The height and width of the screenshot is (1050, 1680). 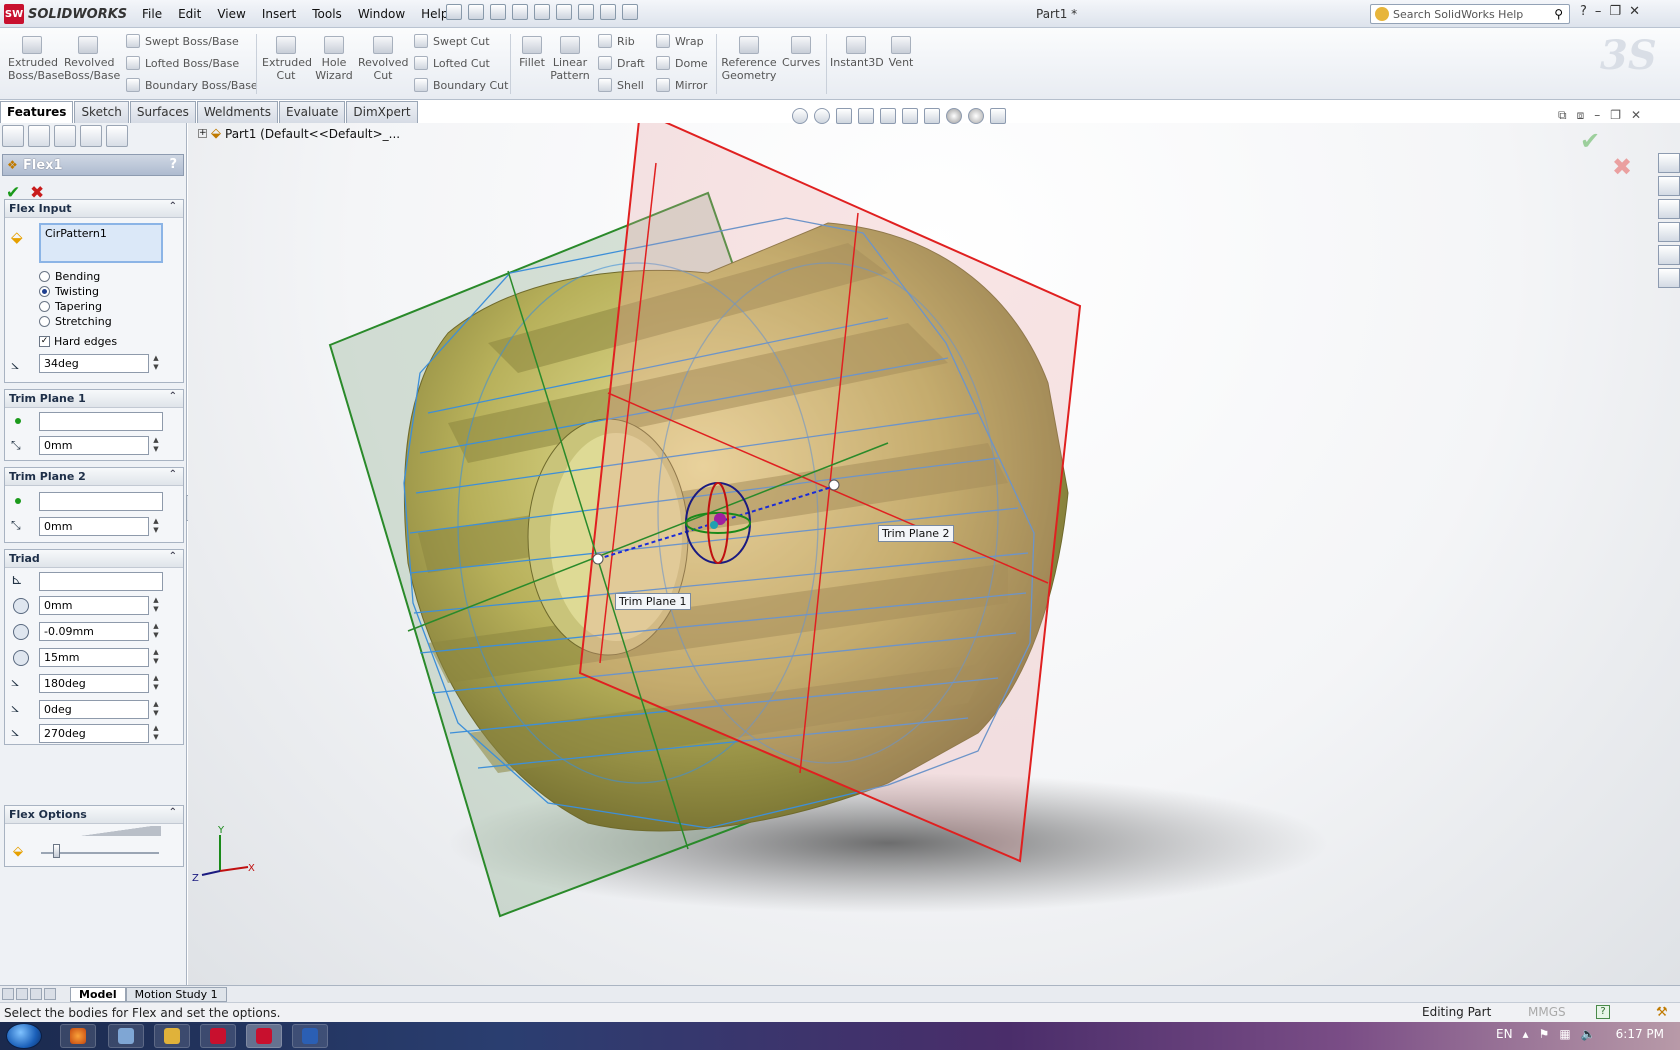 I want to click on app-logo: SW SOLIDWORKS, so click(x=65, y=14).